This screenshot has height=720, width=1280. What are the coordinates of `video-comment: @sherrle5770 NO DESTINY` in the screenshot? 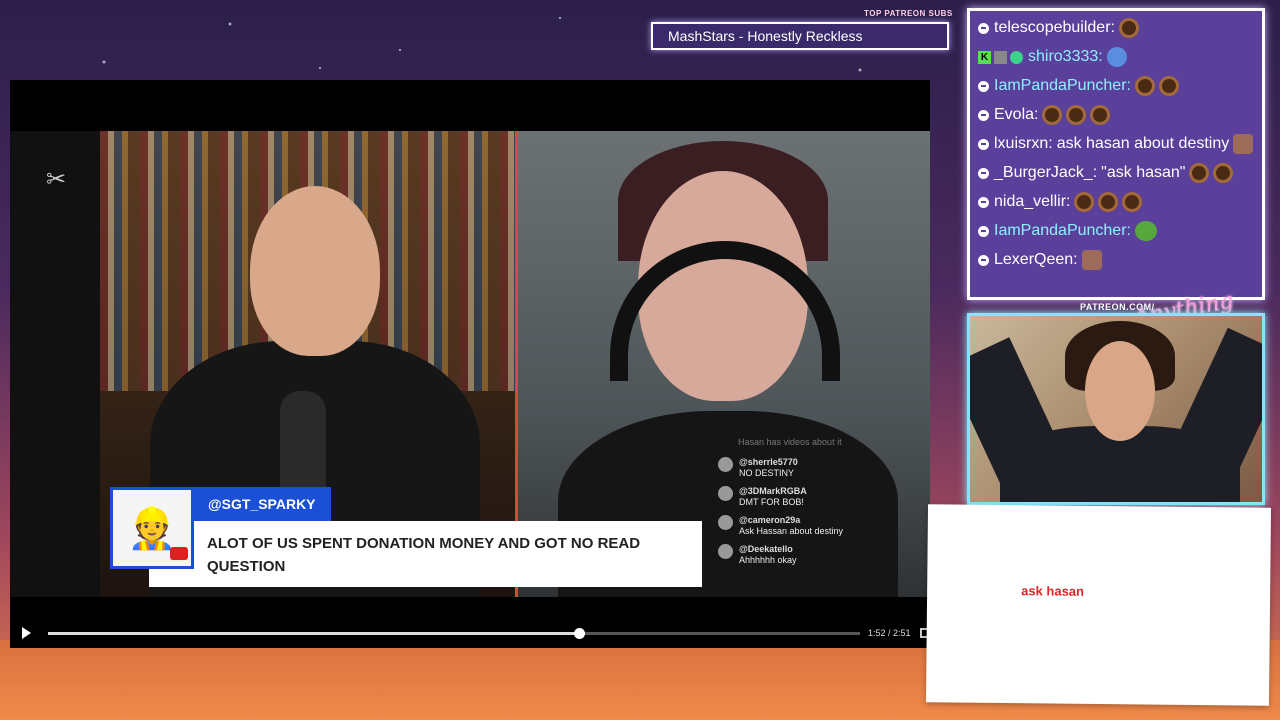 It's located at (803, 467).